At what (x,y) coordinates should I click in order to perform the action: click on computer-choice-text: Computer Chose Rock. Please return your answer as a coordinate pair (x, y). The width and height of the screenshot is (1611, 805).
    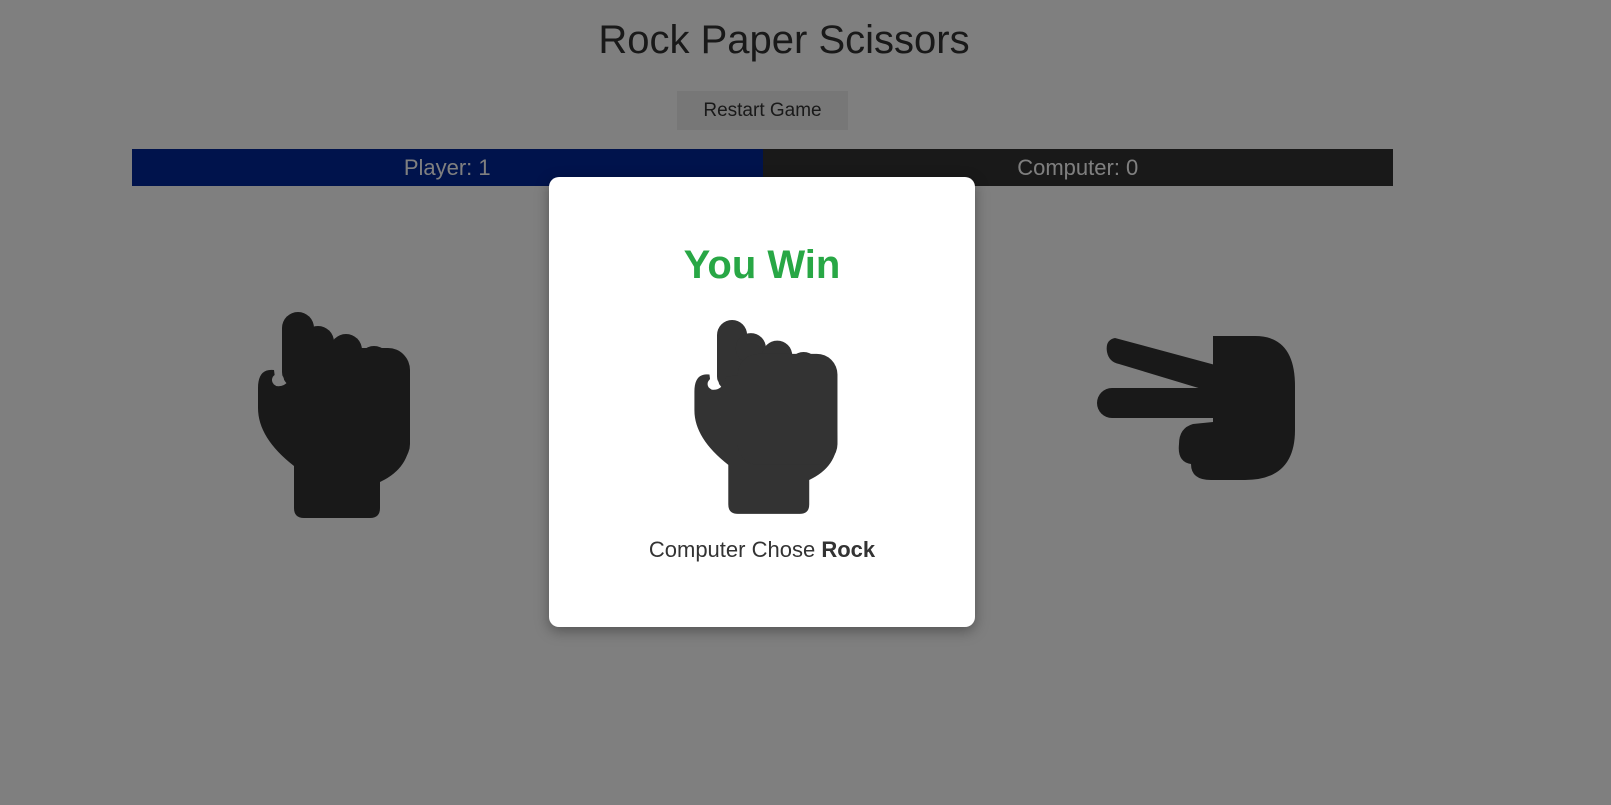
    Looking at the image, I should click on (762, 550).